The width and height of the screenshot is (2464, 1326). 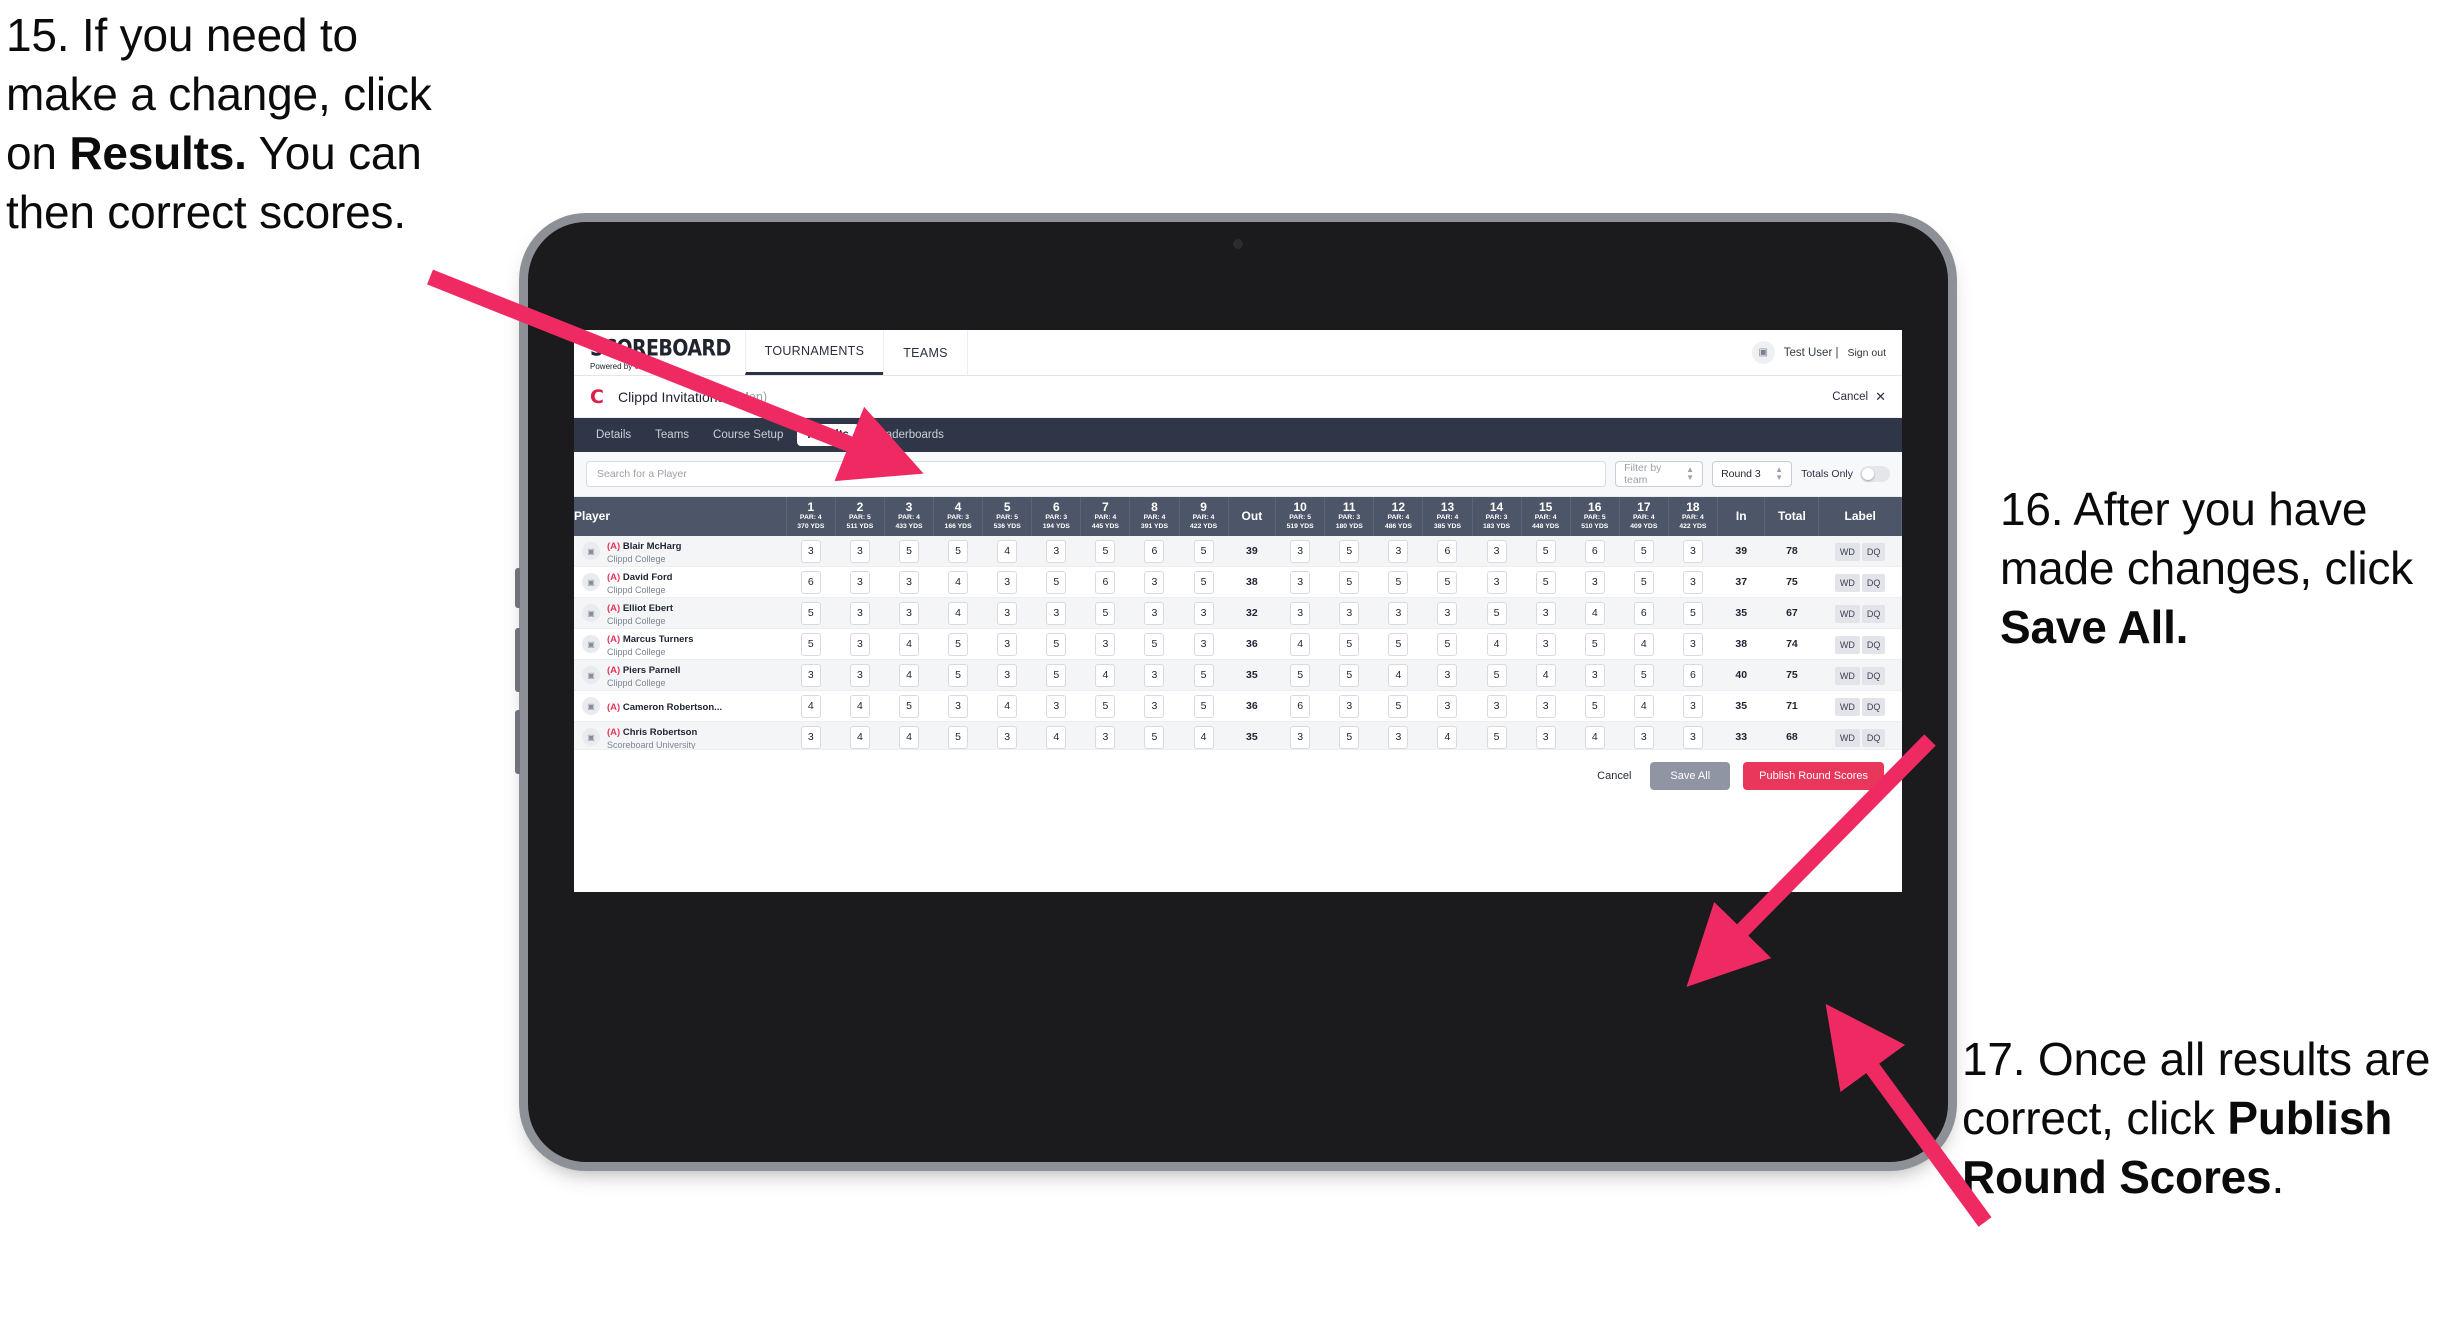 I want to click on score-cell-hole-11: 3, so click(x=1349, y=613).